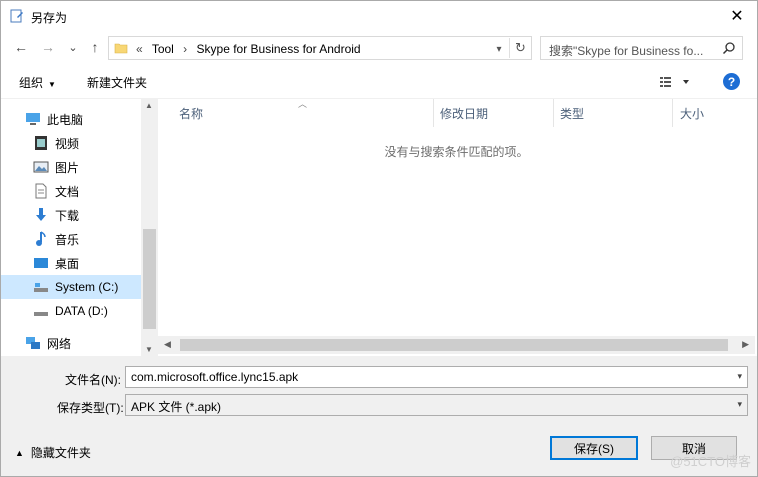 This screenshot has width=758, height=477. Describe the element at coordinates (49, 18) in the screenshot. I see `window-title: 另存为` at that location.